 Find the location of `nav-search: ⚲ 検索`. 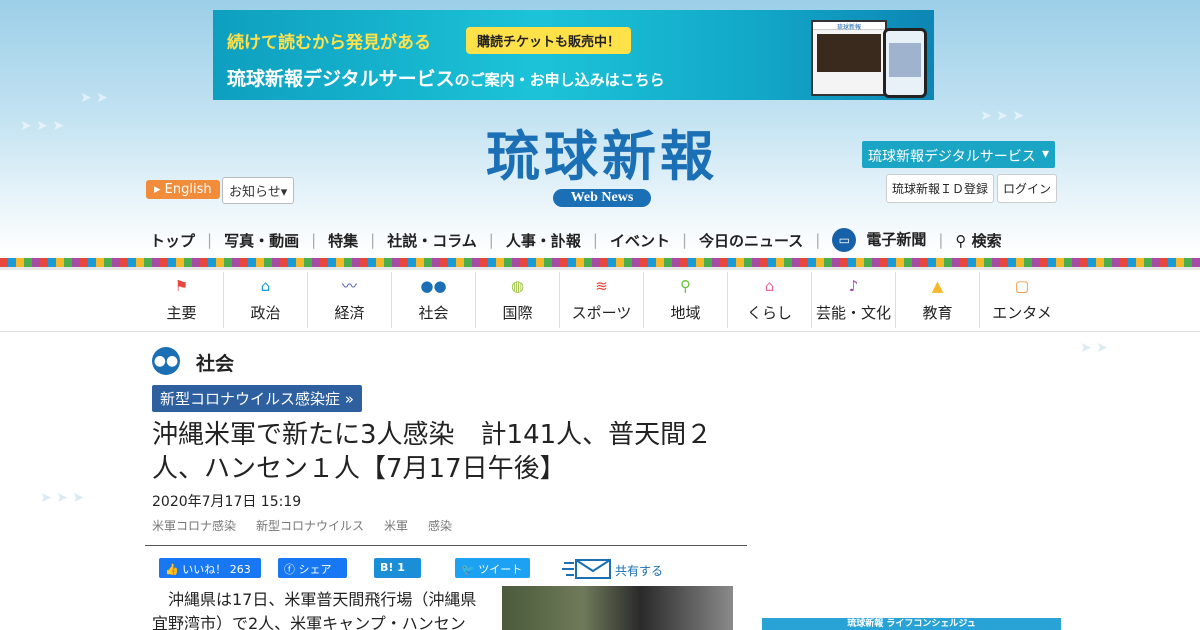

nav-search: ⚲ 検索 is located at coordinates (978, 240).